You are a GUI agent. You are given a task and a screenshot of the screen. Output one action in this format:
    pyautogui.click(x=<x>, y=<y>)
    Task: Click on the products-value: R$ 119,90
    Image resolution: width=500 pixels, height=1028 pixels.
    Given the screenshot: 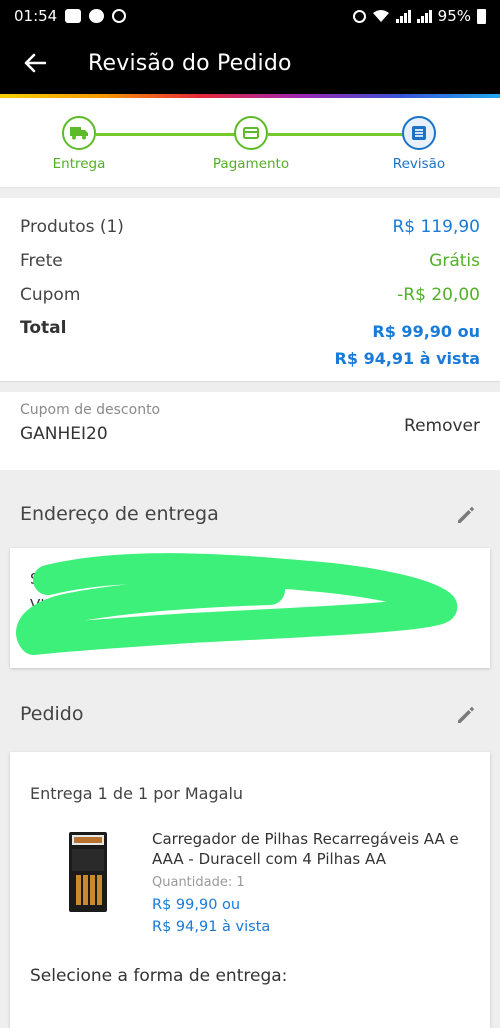 What is the action you would take?
    pyautogui.click(x=436, y=227)
    